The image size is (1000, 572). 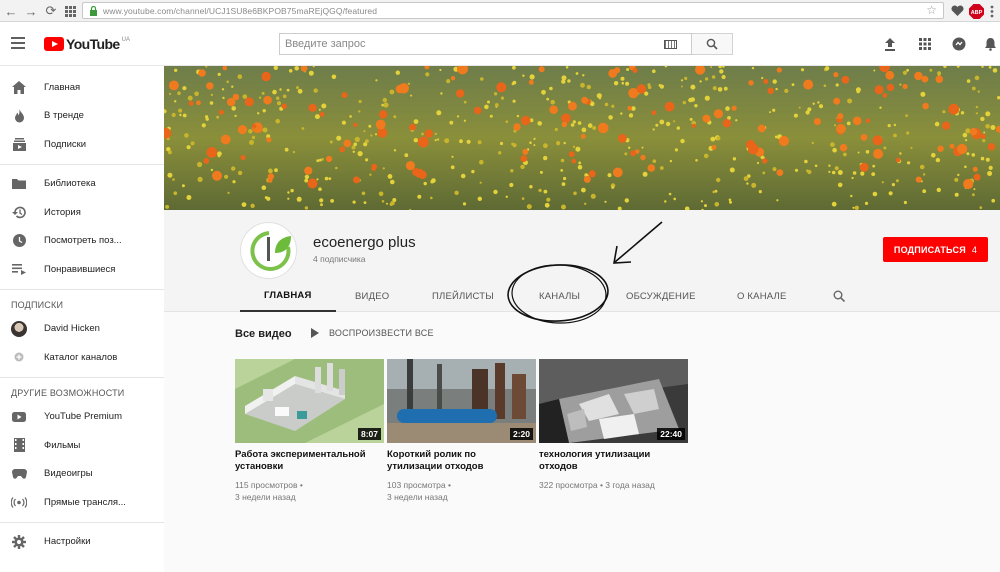 I want to click on flame-icon, so click(x=19, y=116).